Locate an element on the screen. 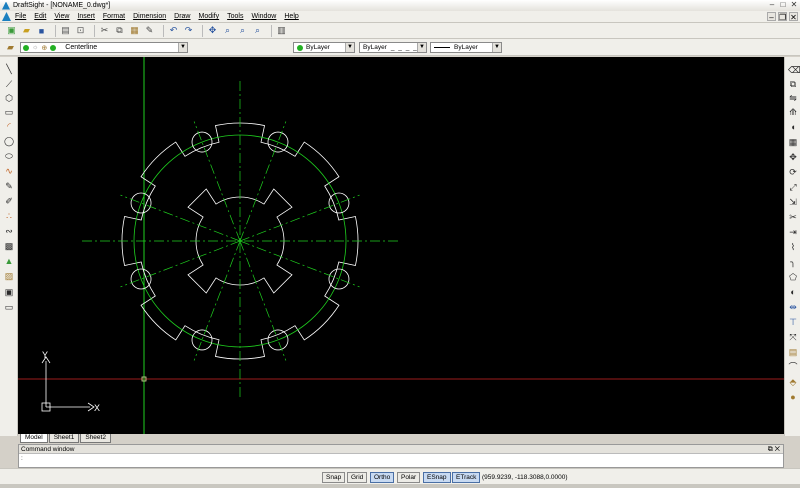  etrack-toggle: ETrack is located at coordinates (466, 477).